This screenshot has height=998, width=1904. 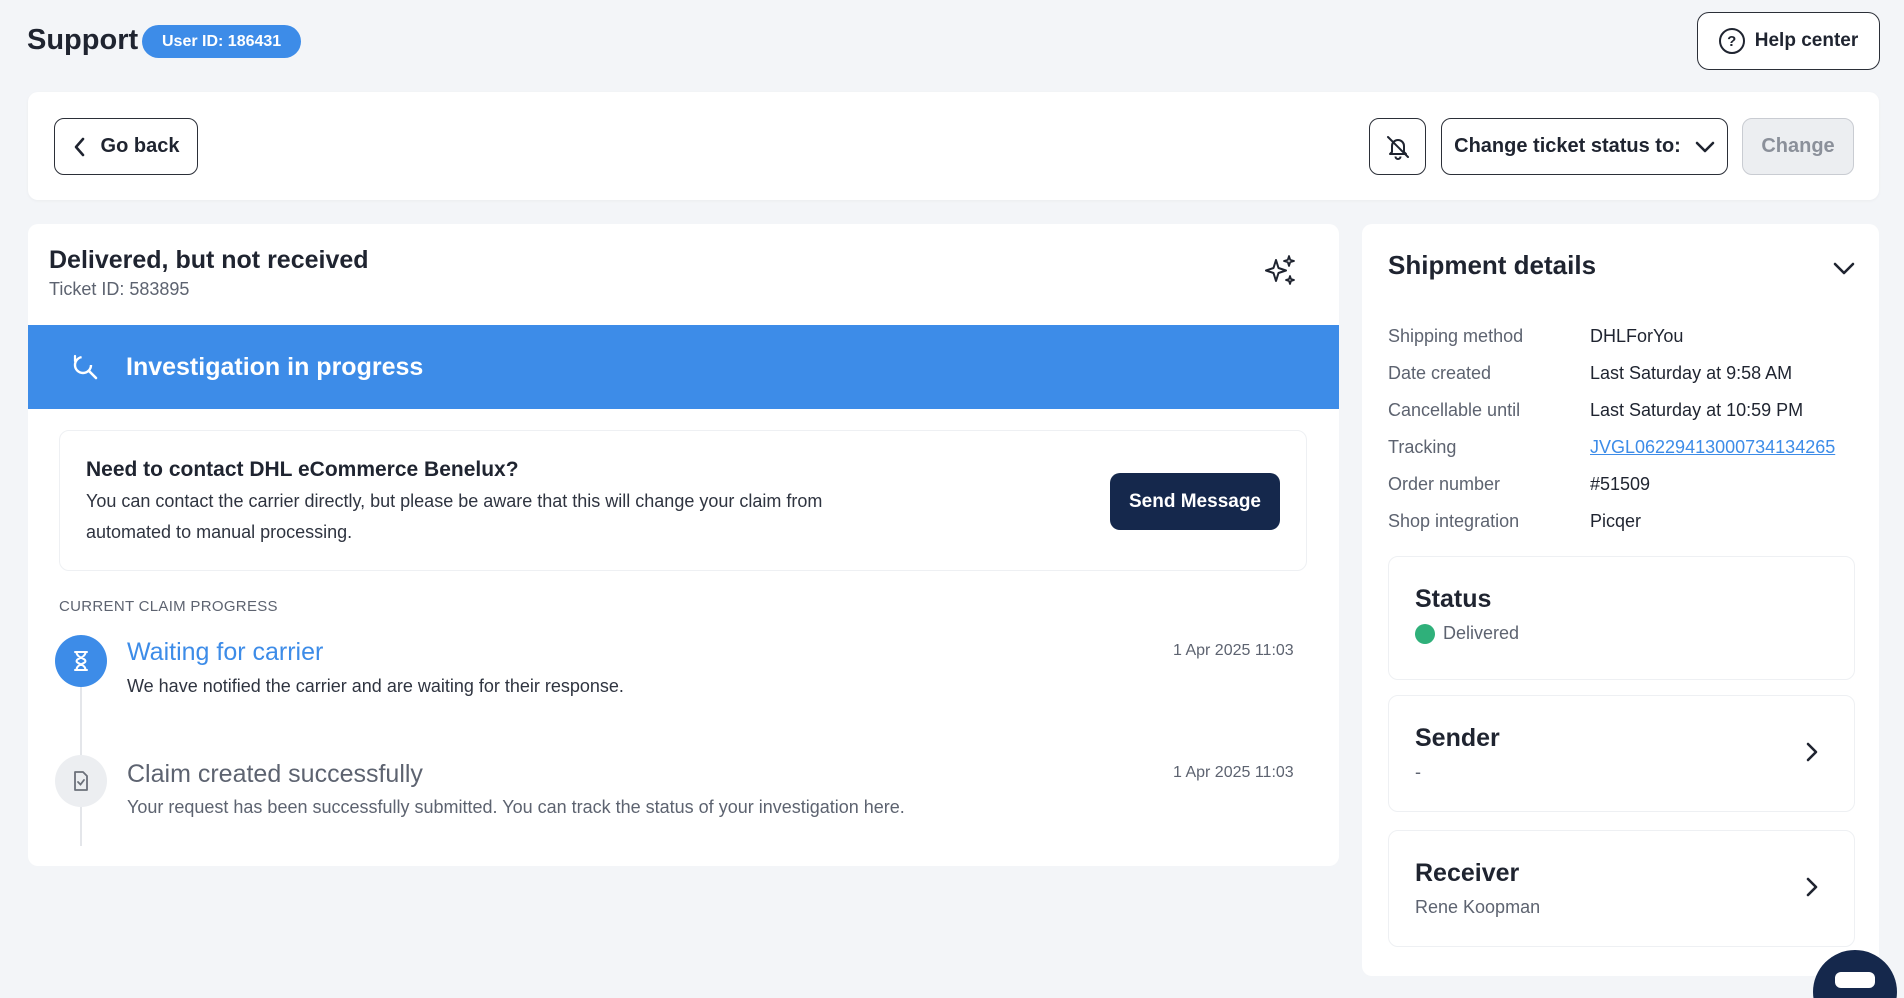 What do you see at coordinates (1712, 447) in the screenshot?
I see `tracking-link: JVGL06229413000734134265` at bounding box center [1712, 447].